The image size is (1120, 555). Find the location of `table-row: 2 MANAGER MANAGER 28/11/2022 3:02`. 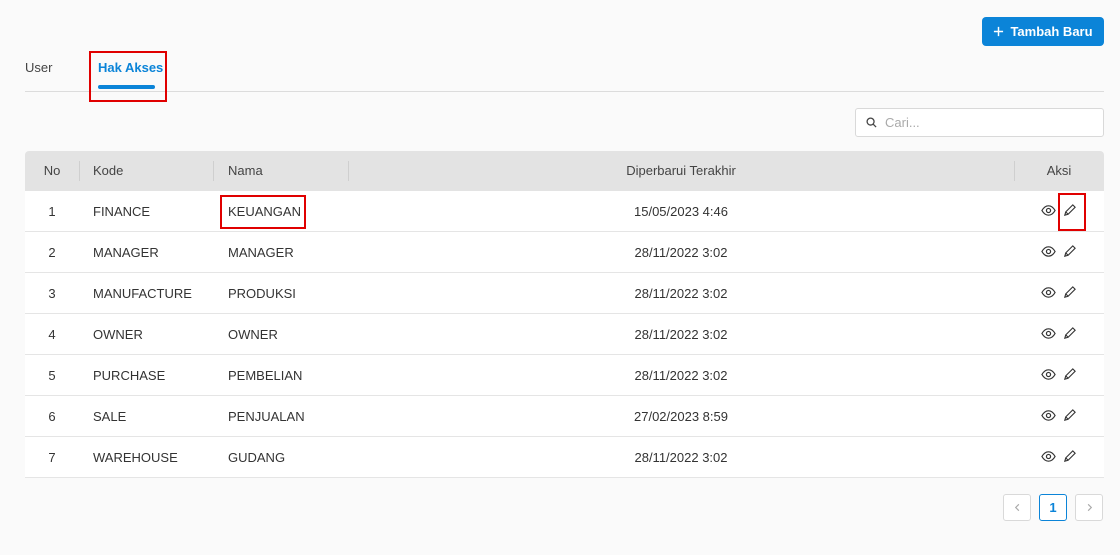

table-row: 2 MANAGER MANAGER 28/11/2022 3:02 is located at coordinates (564, 252).